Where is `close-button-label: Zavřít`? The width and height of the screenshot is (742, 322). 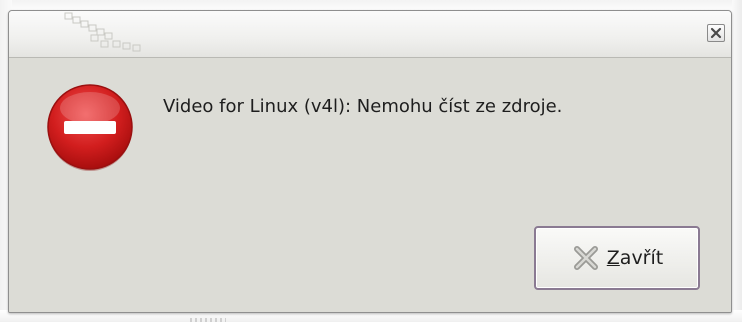
close-button-label: Zavřít is located at coordinates (635, 258).